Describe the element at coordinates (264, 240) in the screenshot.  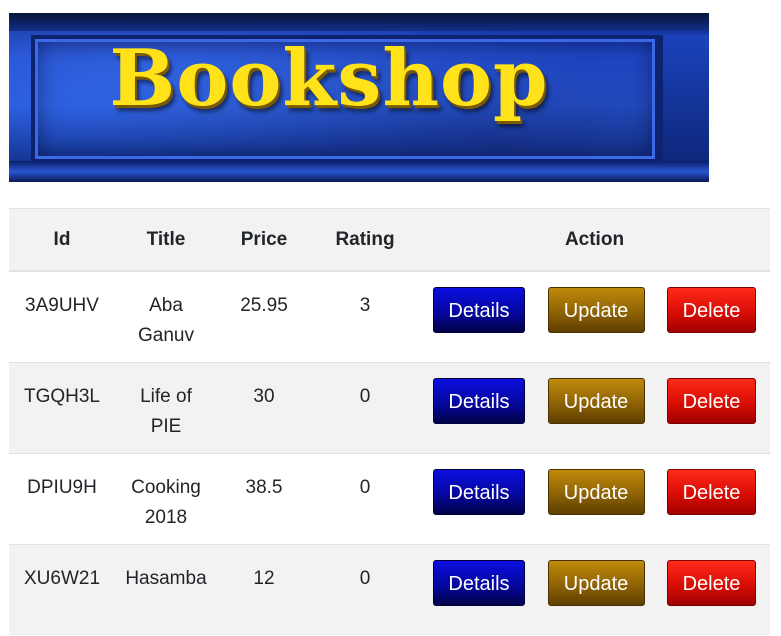
I see `header-price: Price` at that location.